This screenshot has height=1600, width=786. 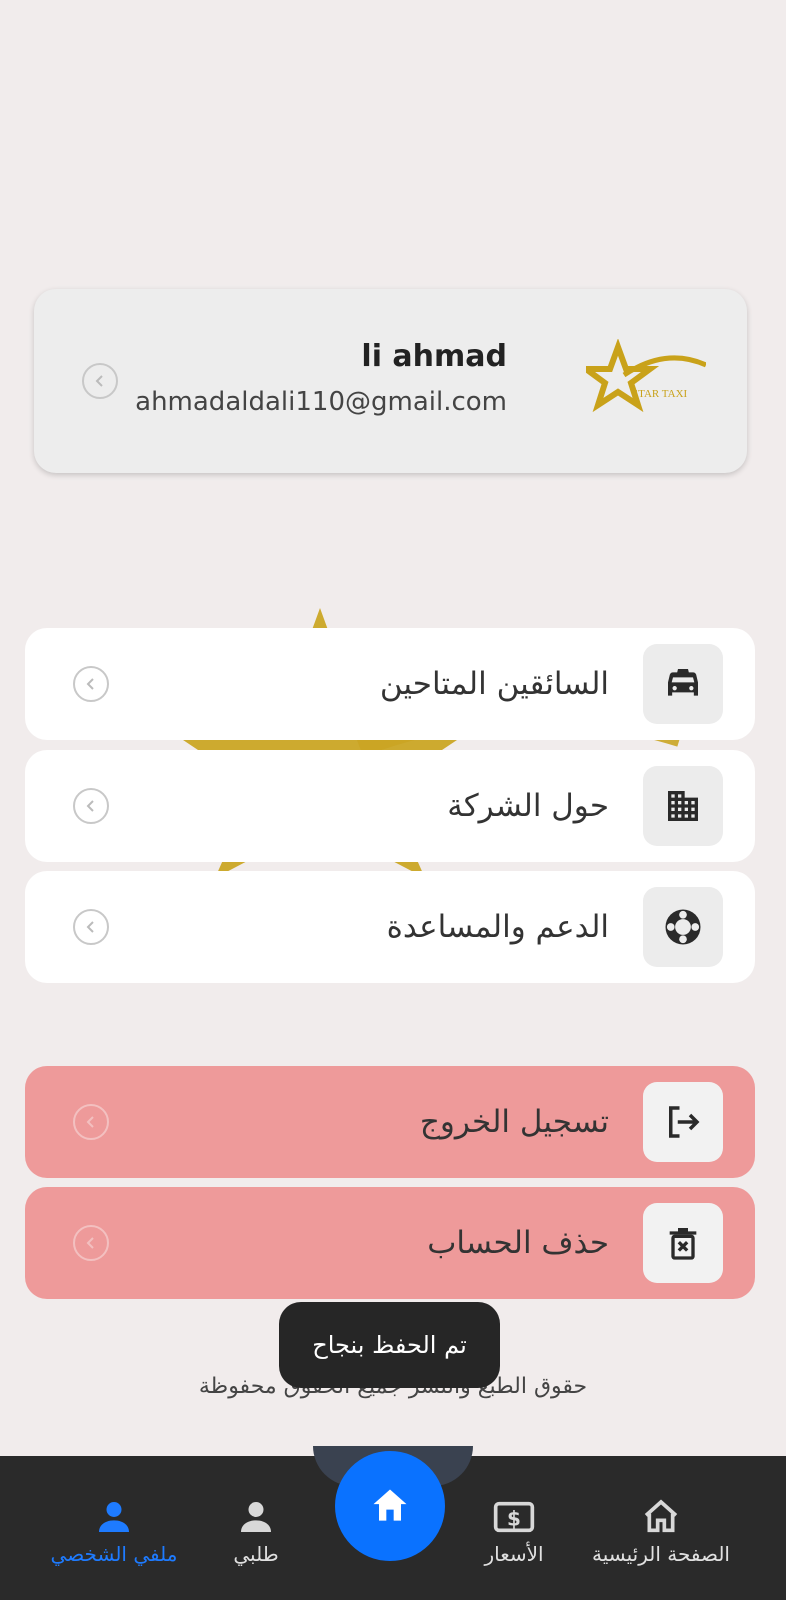 I want to click on logout-button: تسجيل الخروج, so click(x=390, y=1122).